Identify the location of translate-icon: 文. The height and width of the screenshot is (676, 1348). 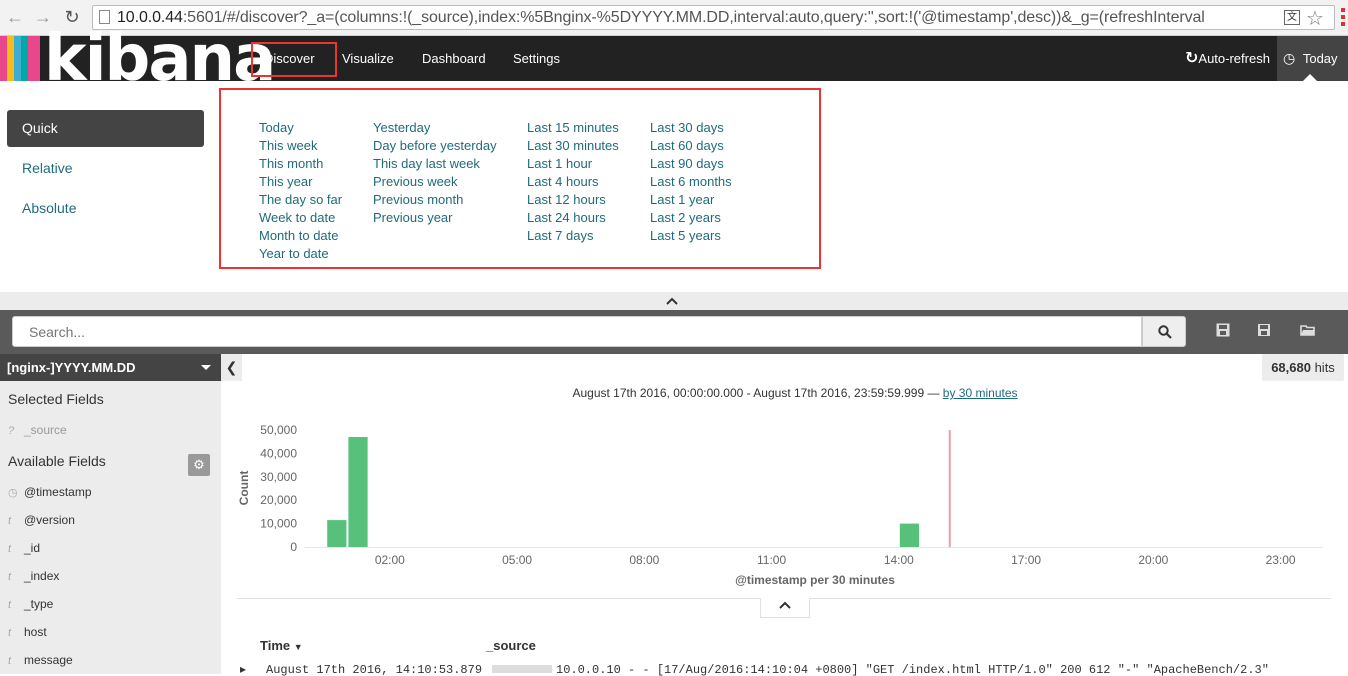
(1292, 17).